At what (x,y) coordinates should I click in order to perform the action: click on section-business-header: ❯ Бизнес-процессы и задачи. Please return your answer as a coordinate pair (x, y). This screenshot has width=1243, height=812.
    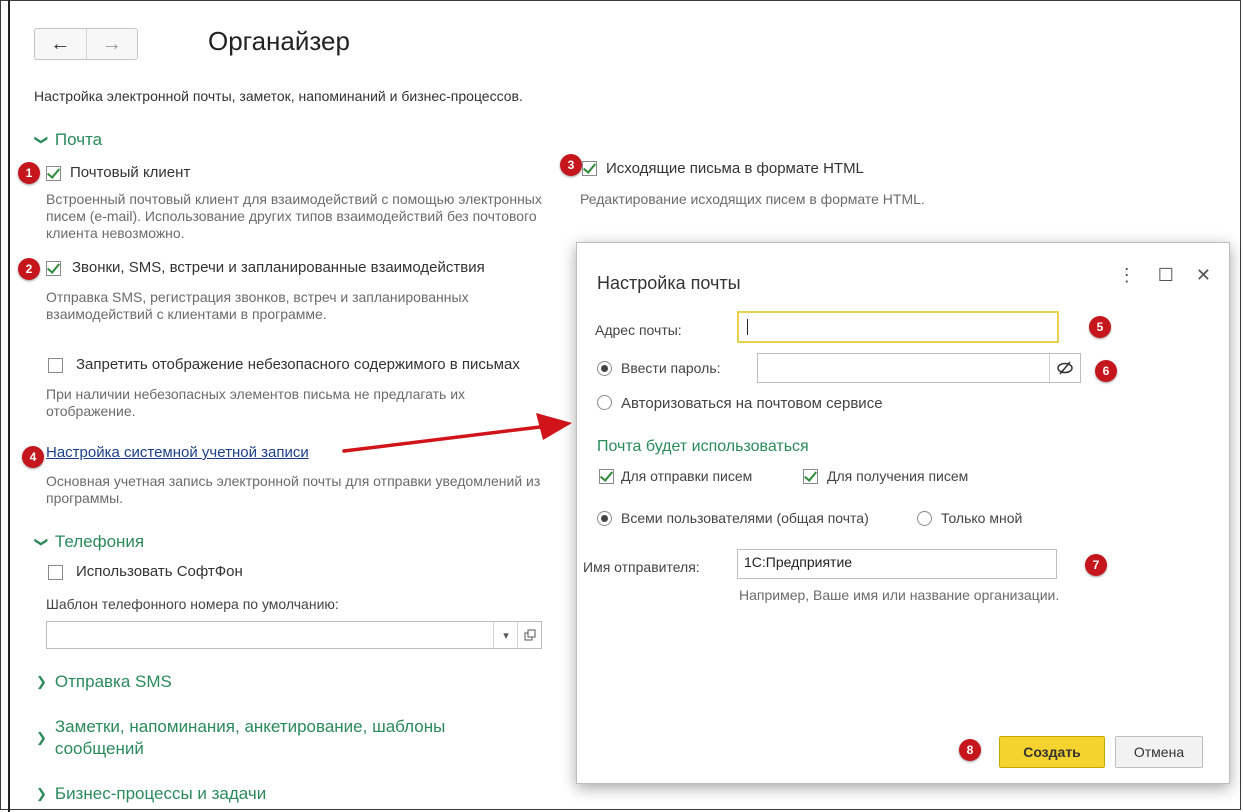
    Looking at the image, I should click on (151, 794).